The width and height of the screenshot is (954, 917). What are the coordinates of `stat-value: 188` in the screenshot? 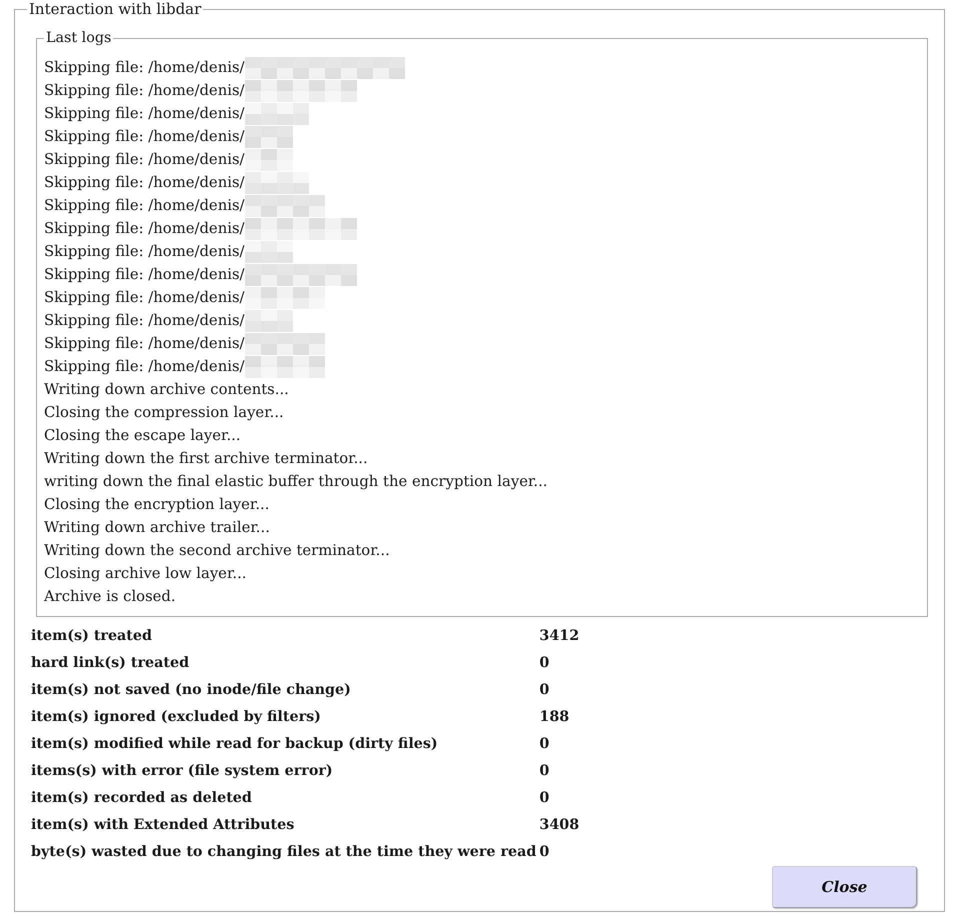 It's located at (554, 717).